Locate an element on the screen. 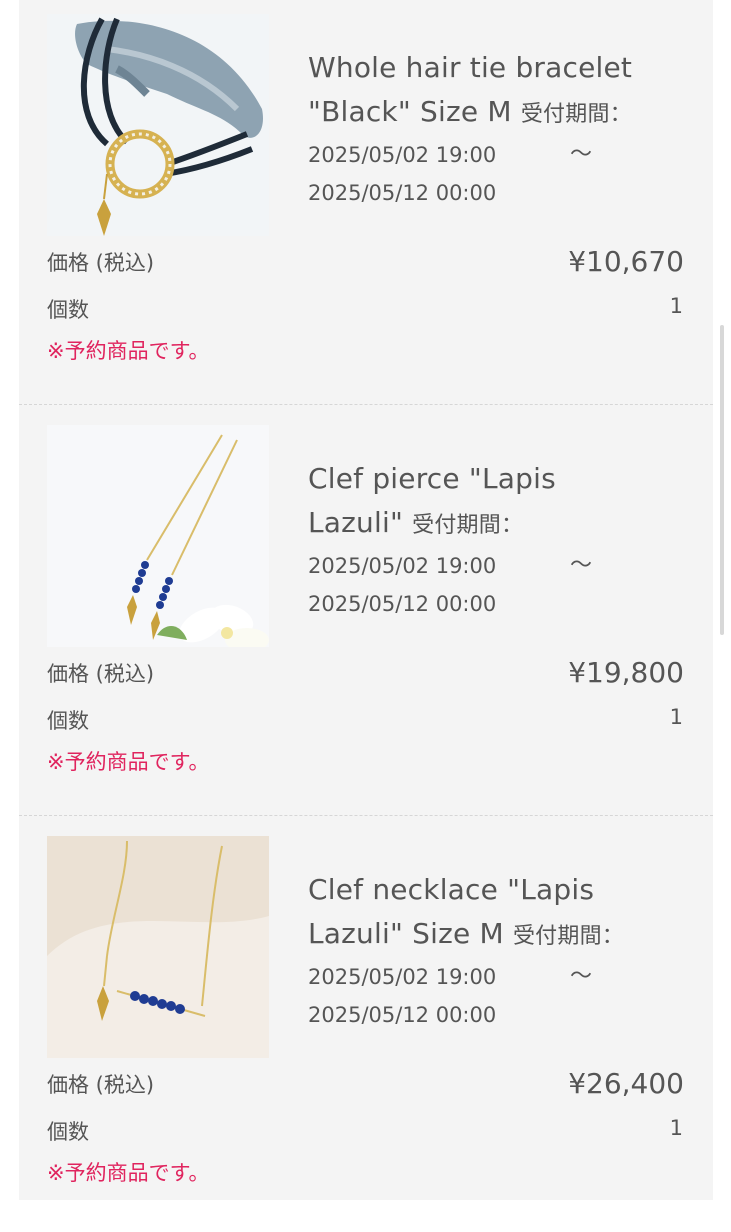  product-image-necklace is located at coordinates (158, 947).